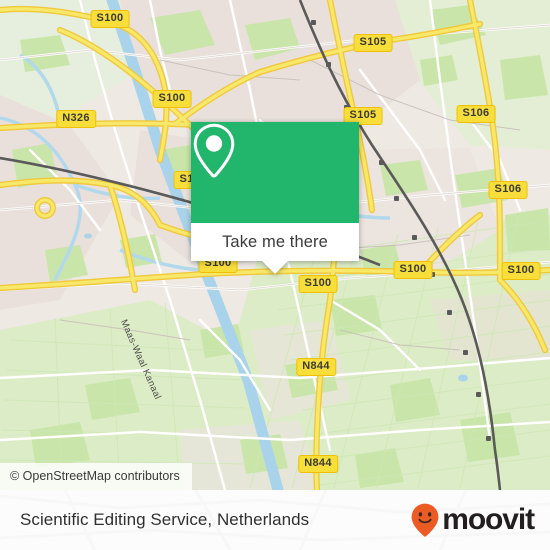 Image resolution: width=550 pixels, height=550 pixels. Describe the element at coordinates (96, 476) in the screenshot. I see `osm-attribution: © OpenStreetMap contributors` at that location.